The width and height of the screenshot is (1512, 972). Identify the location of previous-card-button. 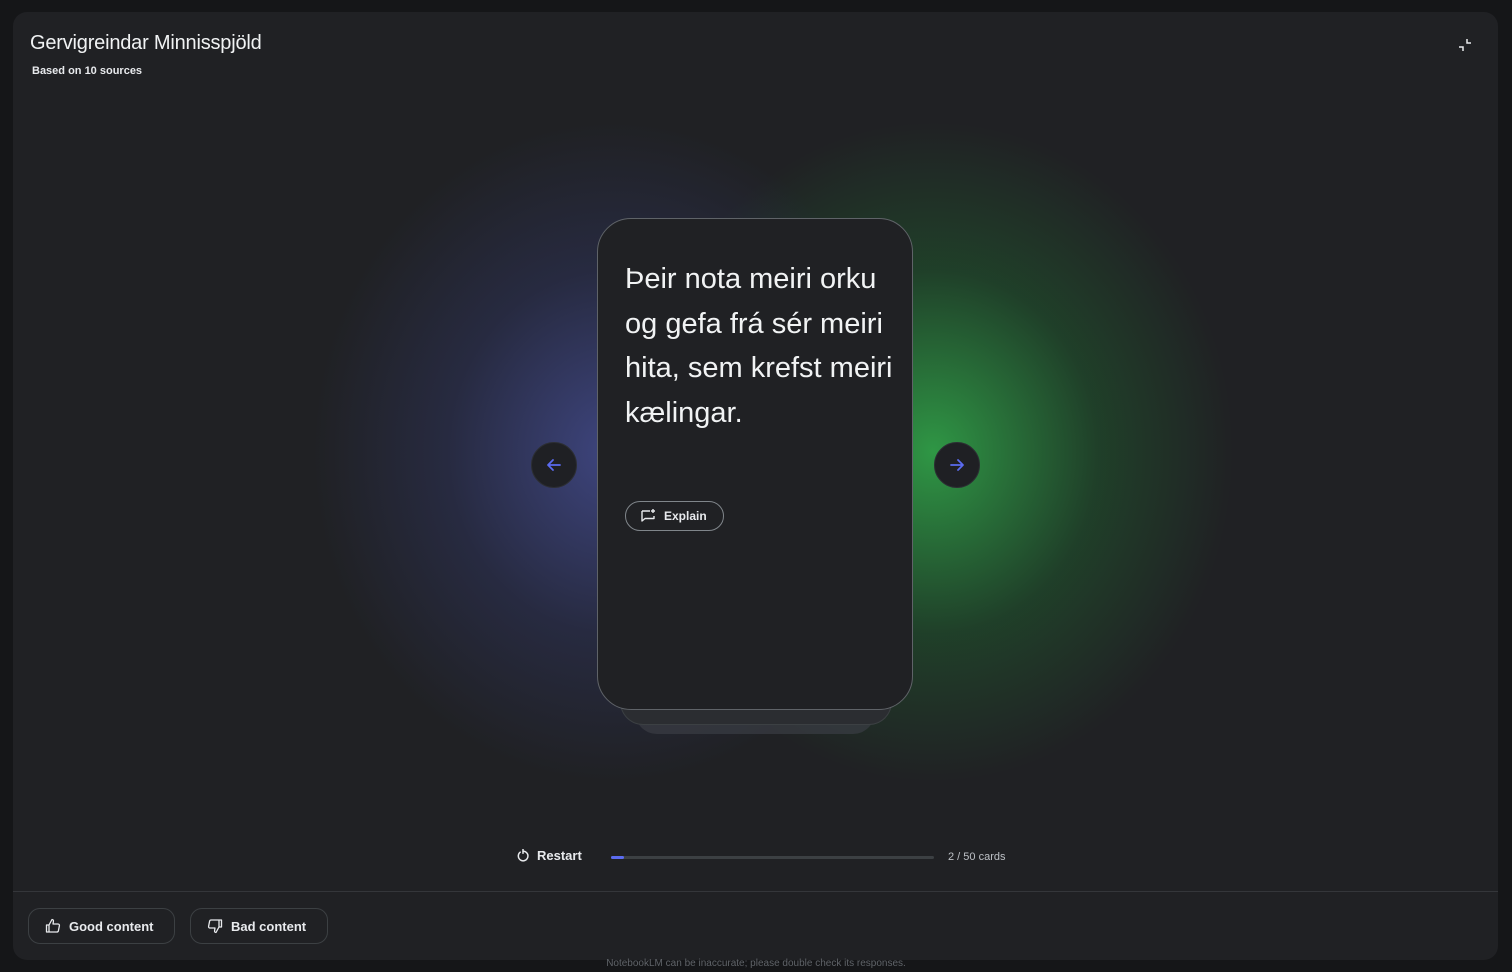
(554, 465).